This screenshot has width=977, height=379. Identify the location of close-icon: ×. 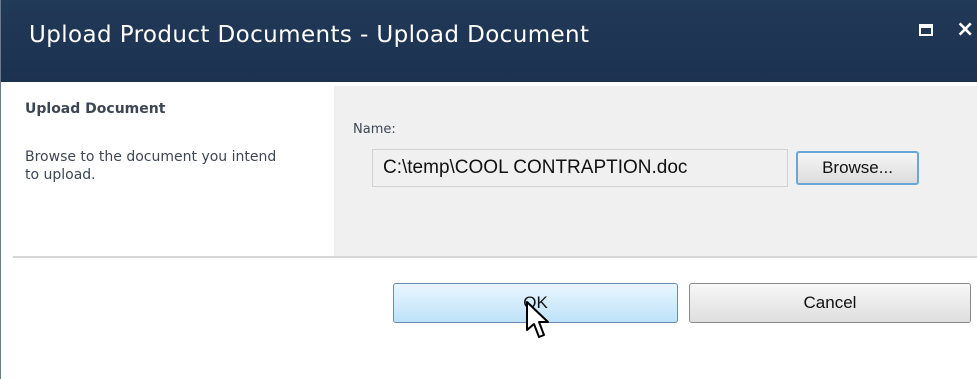
(965, 30).